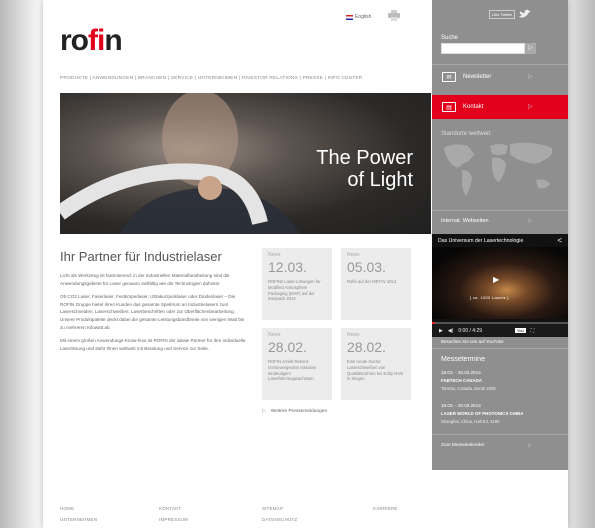  Describe the element at coordinates (502, 14) in the screenshot. I see `social-like-button: Like Twitter` at that location.